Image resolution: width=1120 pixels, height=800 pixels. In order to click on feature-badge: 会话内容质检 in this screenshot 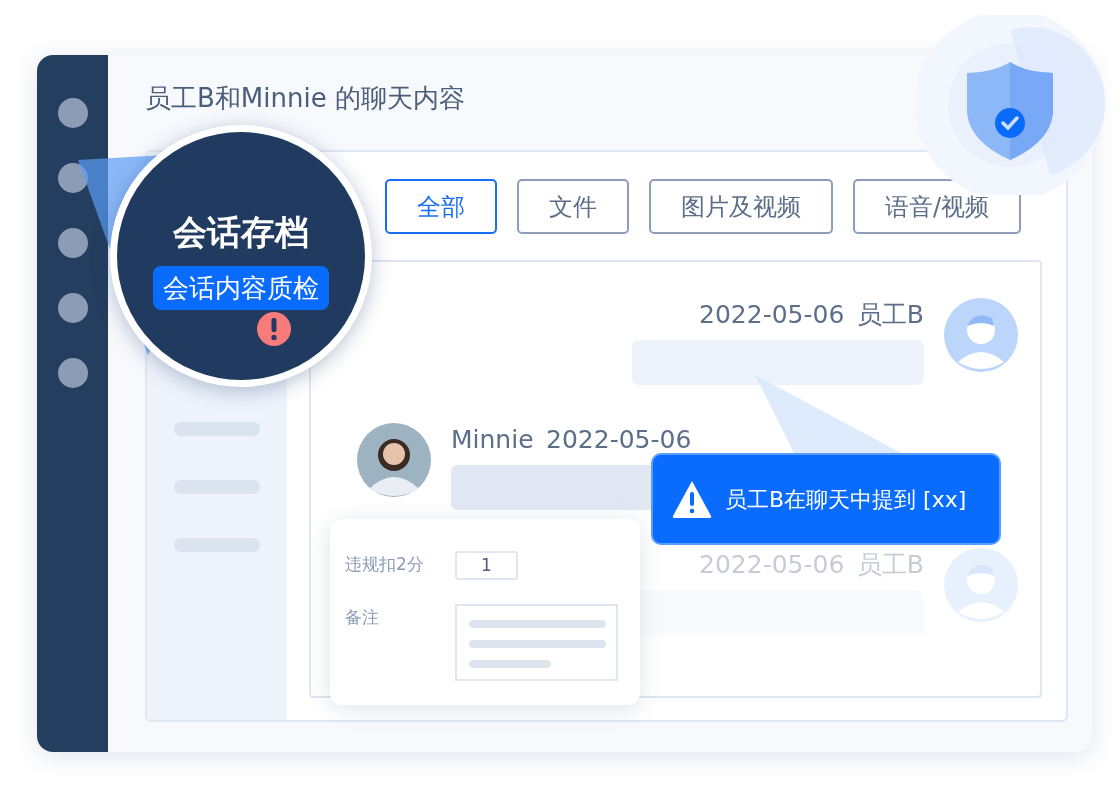, I will do `click(241, 288)`.